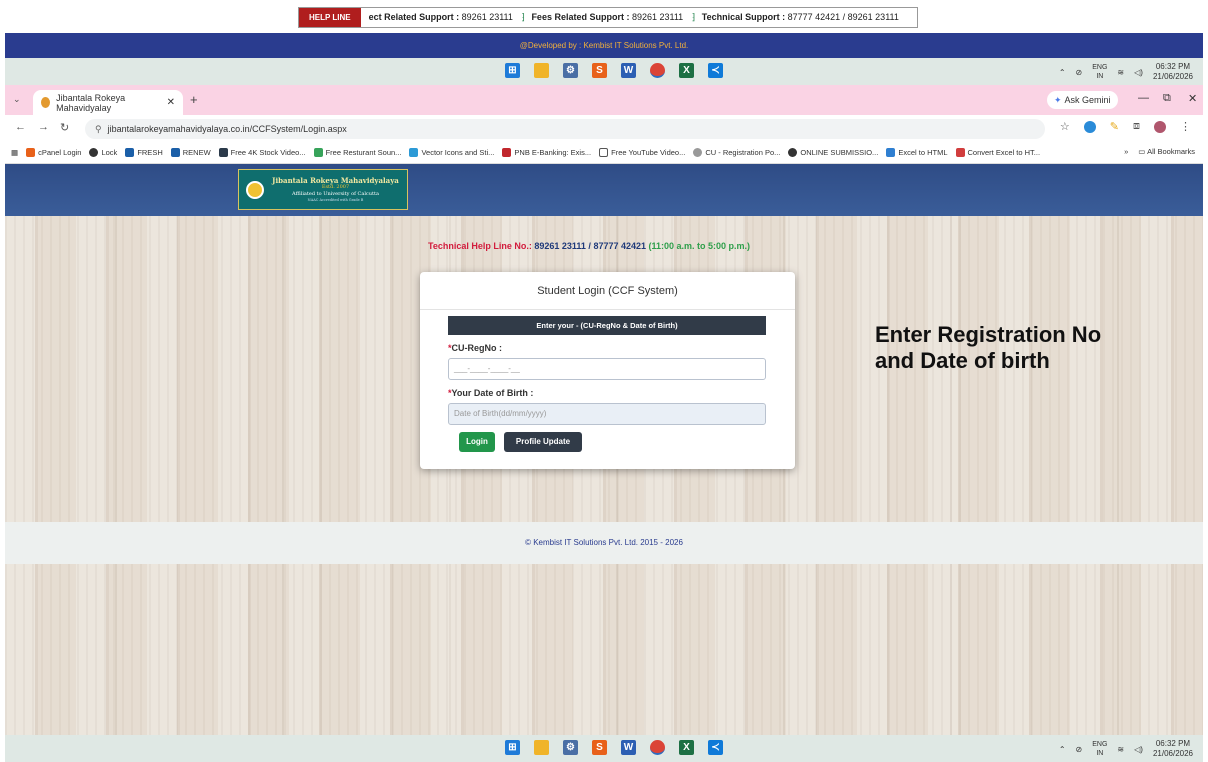  I want to click on system-tray: ⌃ ⊘ ENG IN ≋ ◁) 06:32 PM 21/06/2026, so click(1126, 72).